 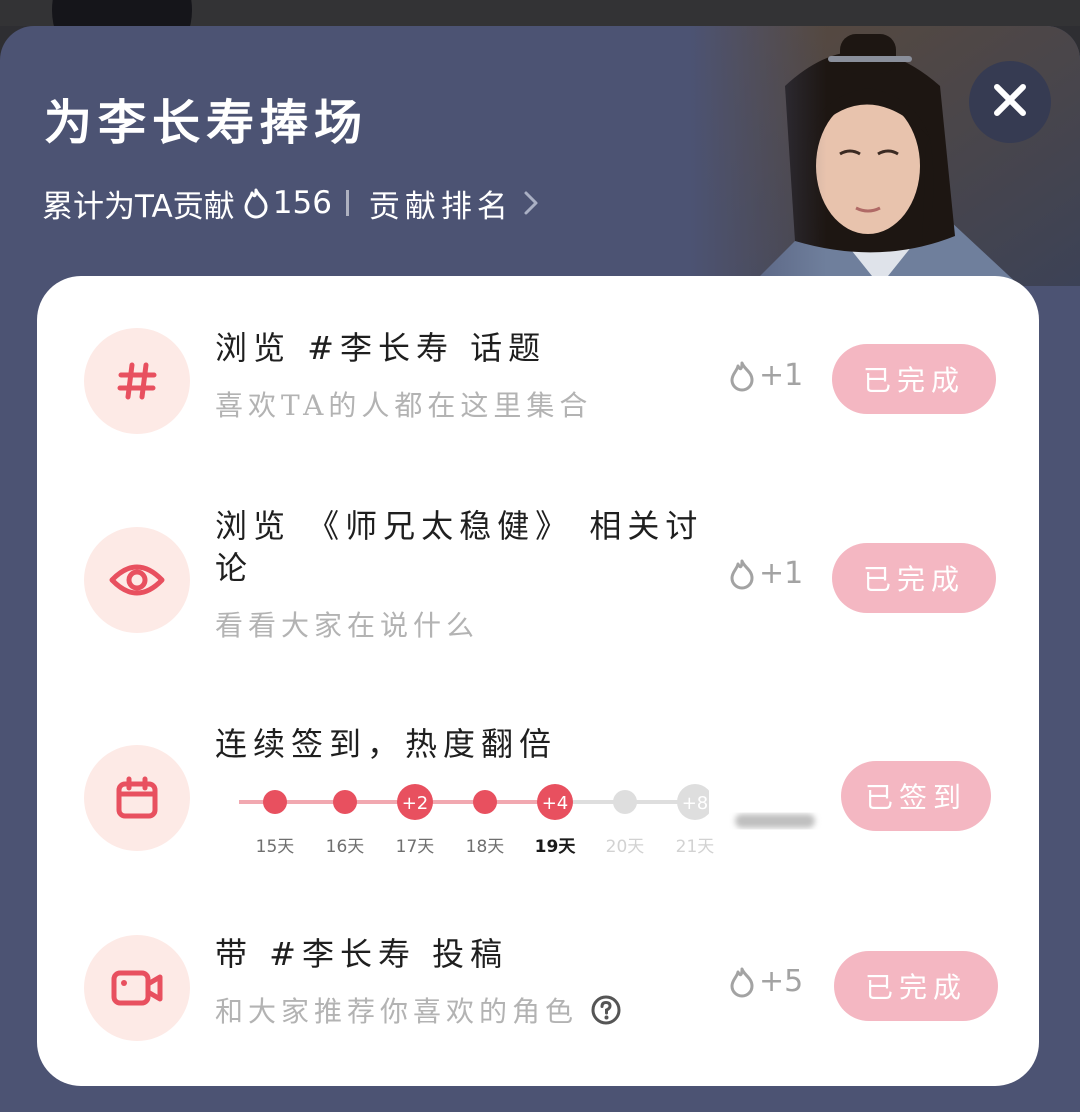 I want to click on contribution-summary: 累计为TA贡献 156 贡献排名, so click(x=290, y=203).